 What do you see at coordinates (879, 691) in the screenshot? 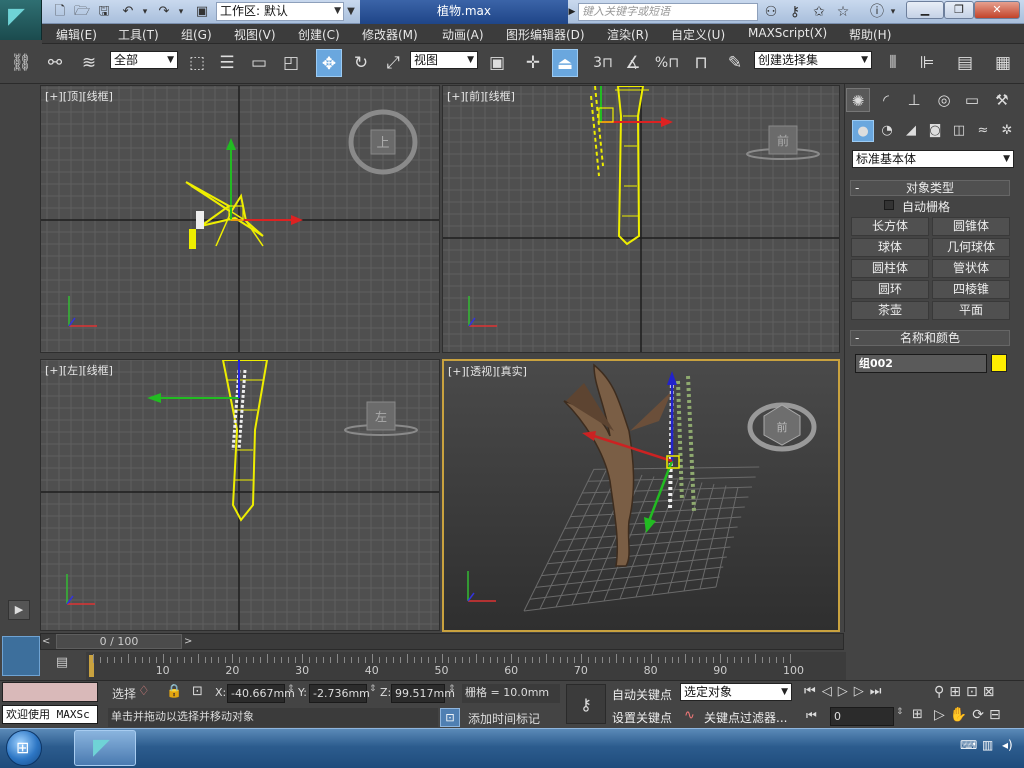
I see `goto-end-icon: ⏭` at bounding box center [879, 691].